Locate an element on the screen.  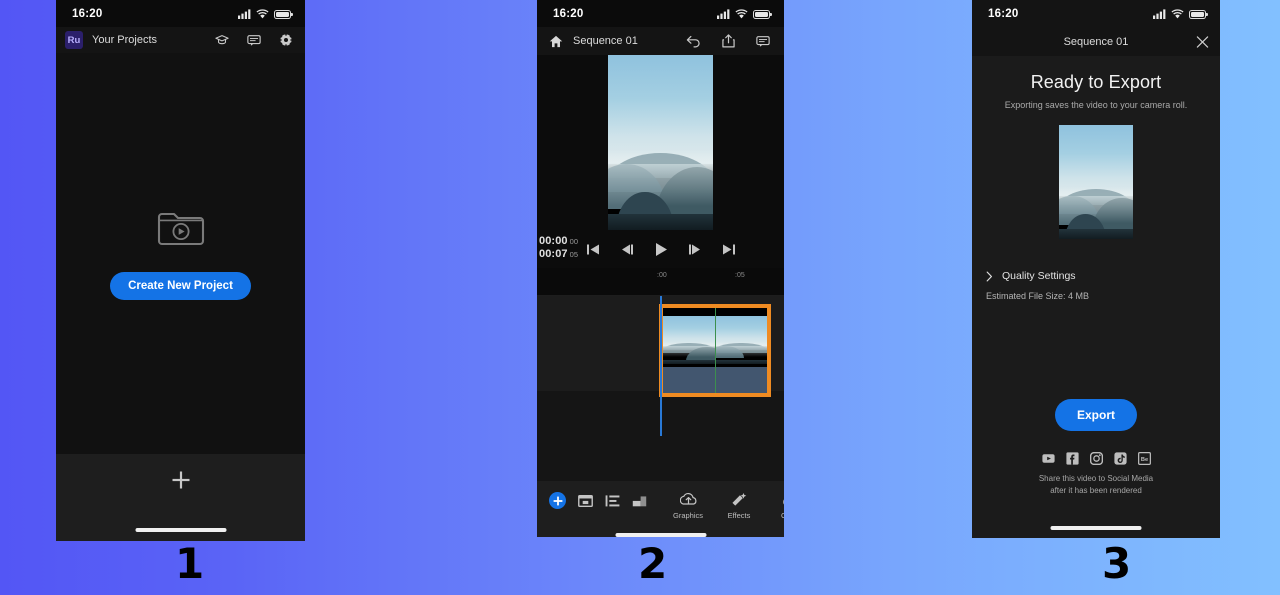
instagram-icon is located at coordinates (1096, 458).